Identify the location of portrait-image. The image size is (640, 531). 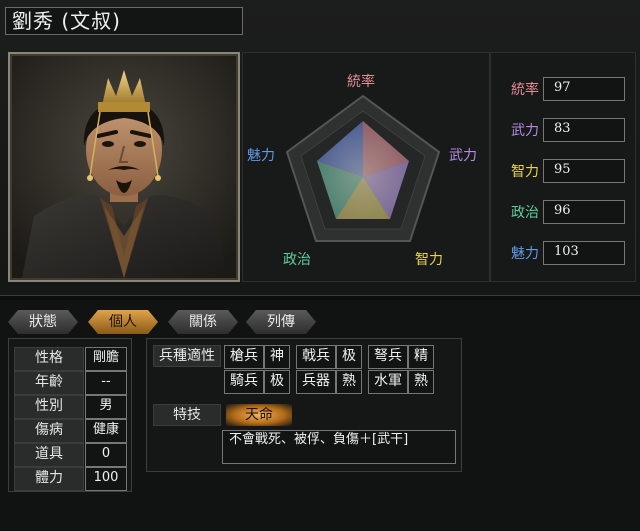
(124, 167).